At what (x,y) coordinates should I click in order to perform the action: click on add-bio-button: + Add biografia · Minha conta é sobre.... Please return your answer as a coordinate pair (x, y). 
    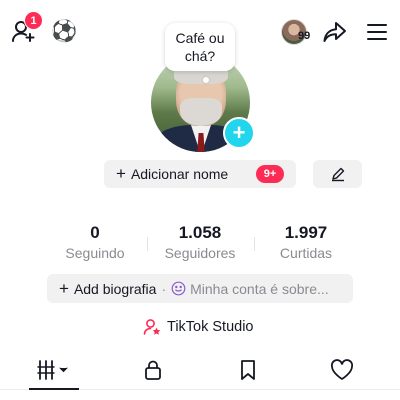
    Looking at the image, I should click on (200, 288).